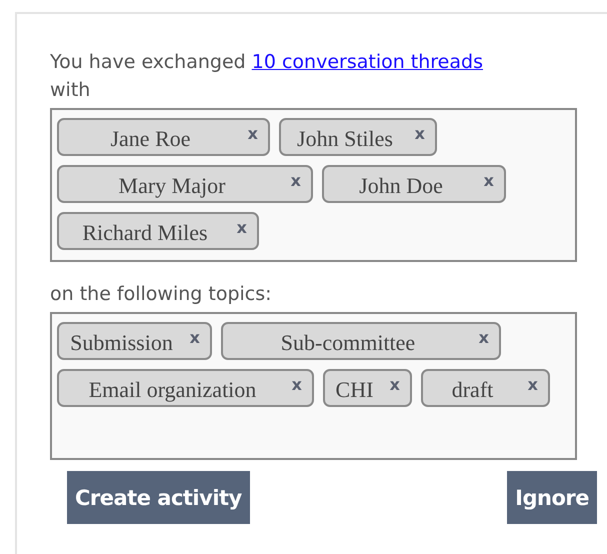  Describe the element at coordinates (401, 185) in the screenshot. I see `tag-label: John Doe` at that location.